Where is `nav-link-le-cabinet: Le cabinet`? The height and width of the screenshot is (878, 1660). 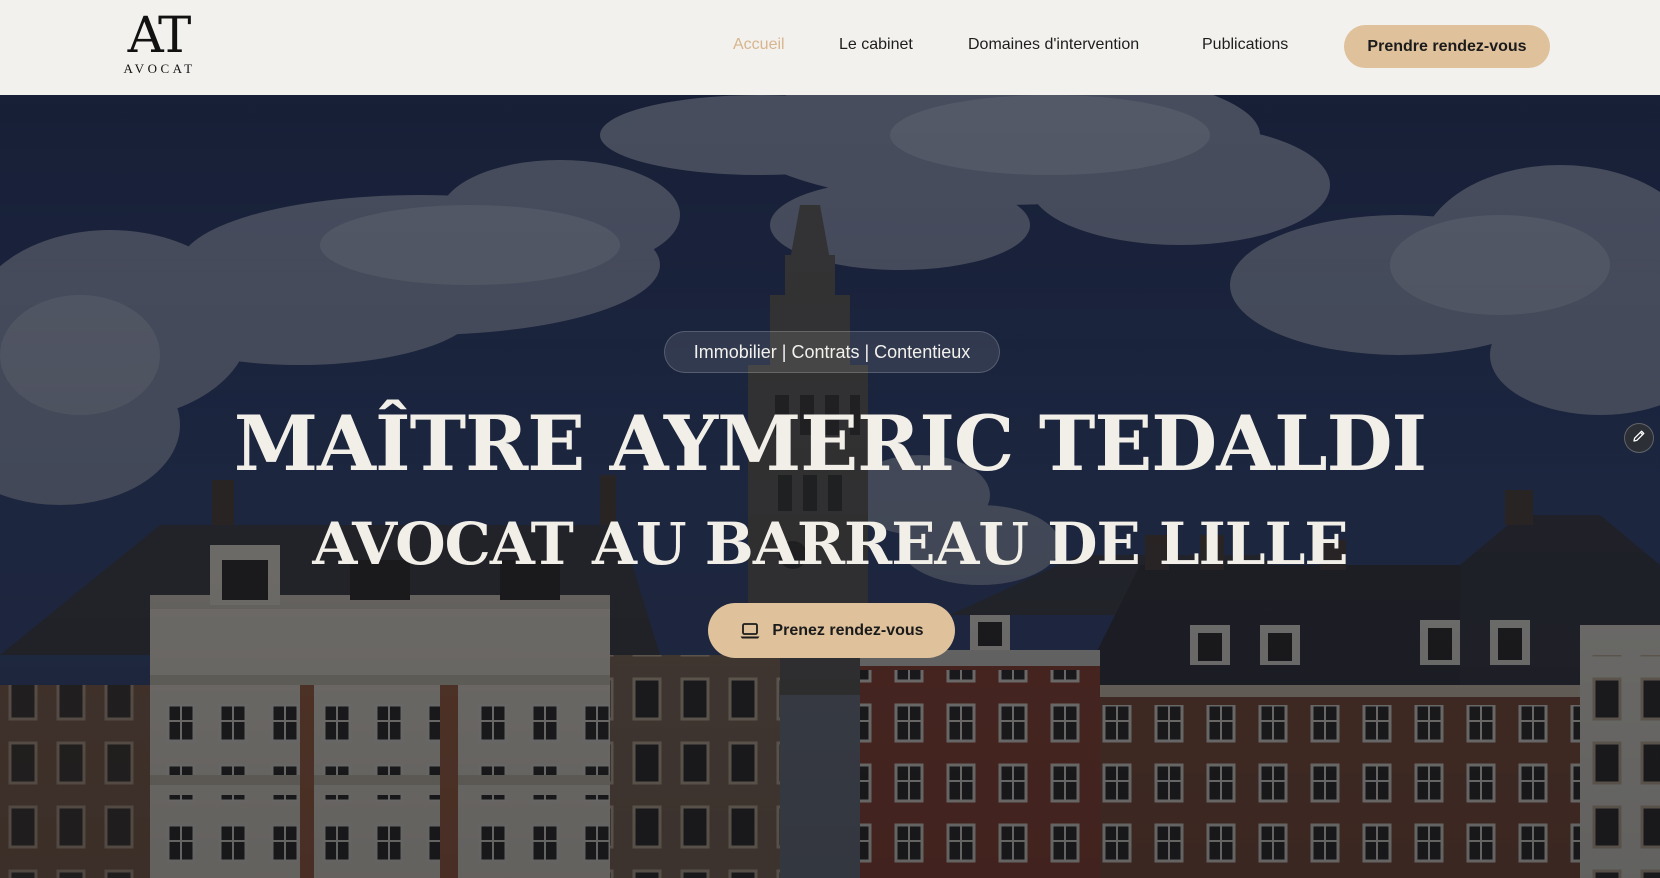 nav-link-le-cabinet: Le cabinet is located at coordinates (876, 45).